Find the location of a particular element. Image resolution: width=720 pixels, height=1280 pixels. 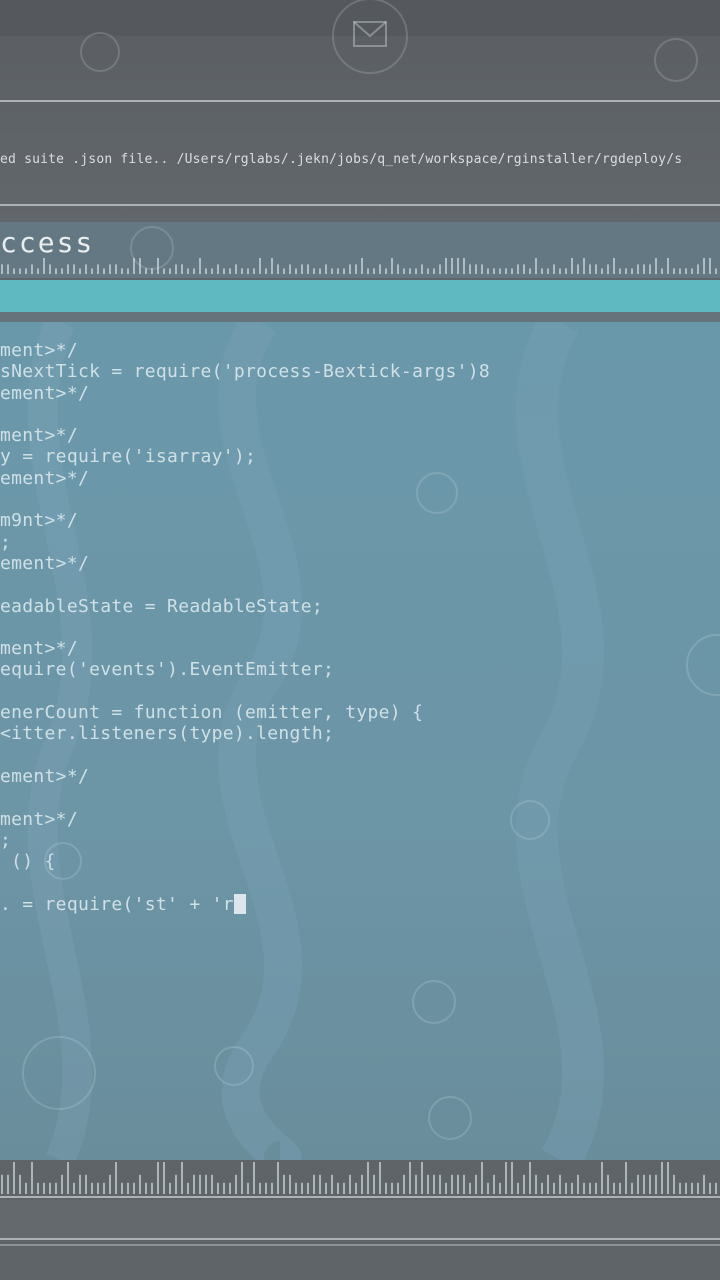

code-line: m9nt>*/ is located at coordinates (39, 521).